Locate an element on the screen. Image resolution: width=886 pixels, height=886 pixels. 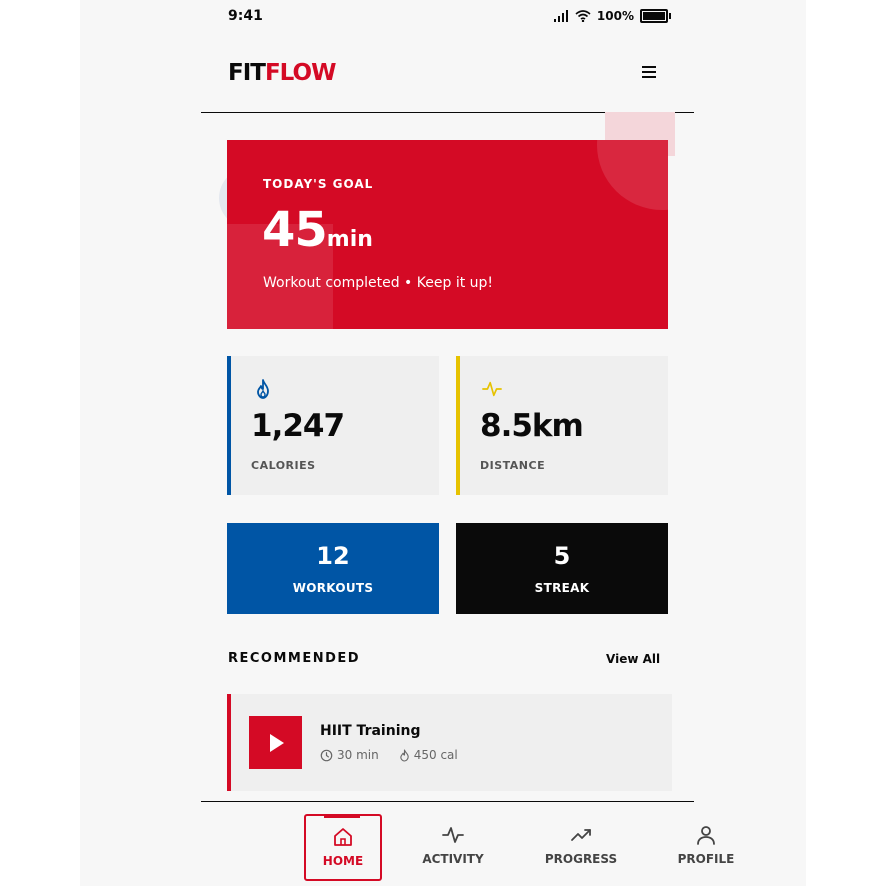
status-right: 100% is located at coordinates (612, 16).